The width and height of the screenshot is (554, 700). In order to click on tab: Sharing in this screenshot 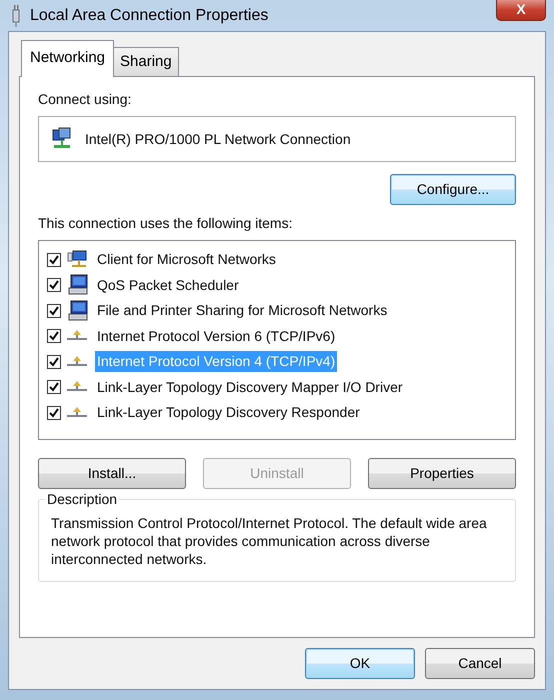, I will do `click(146, 61)`.